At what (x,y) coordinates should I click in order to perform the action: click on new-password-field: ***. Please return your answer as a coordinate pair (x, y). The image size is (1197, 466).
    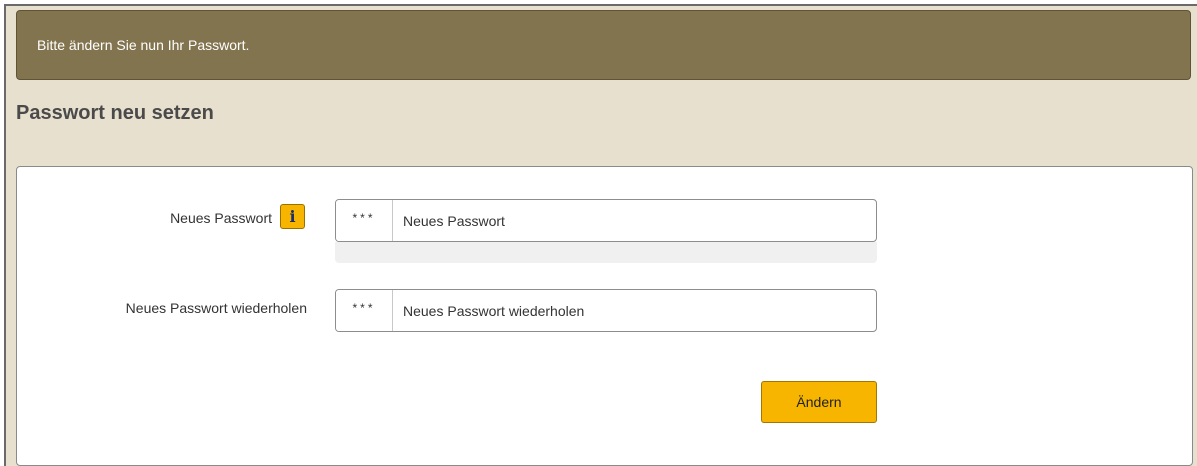
    Looking at the image, I should click on (606, 220).